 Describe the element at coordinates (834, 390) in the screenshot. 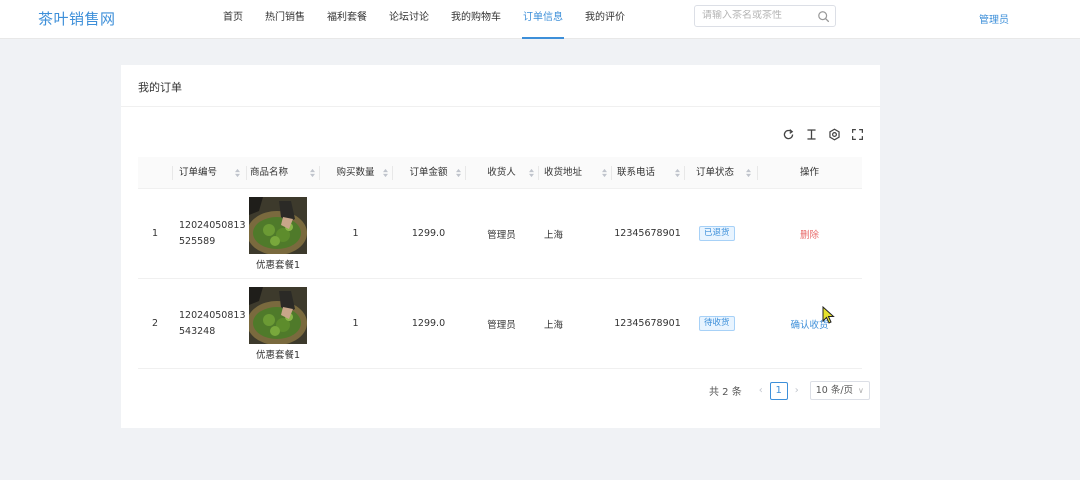

I see `page-size-value: 10 条/页` at that location.